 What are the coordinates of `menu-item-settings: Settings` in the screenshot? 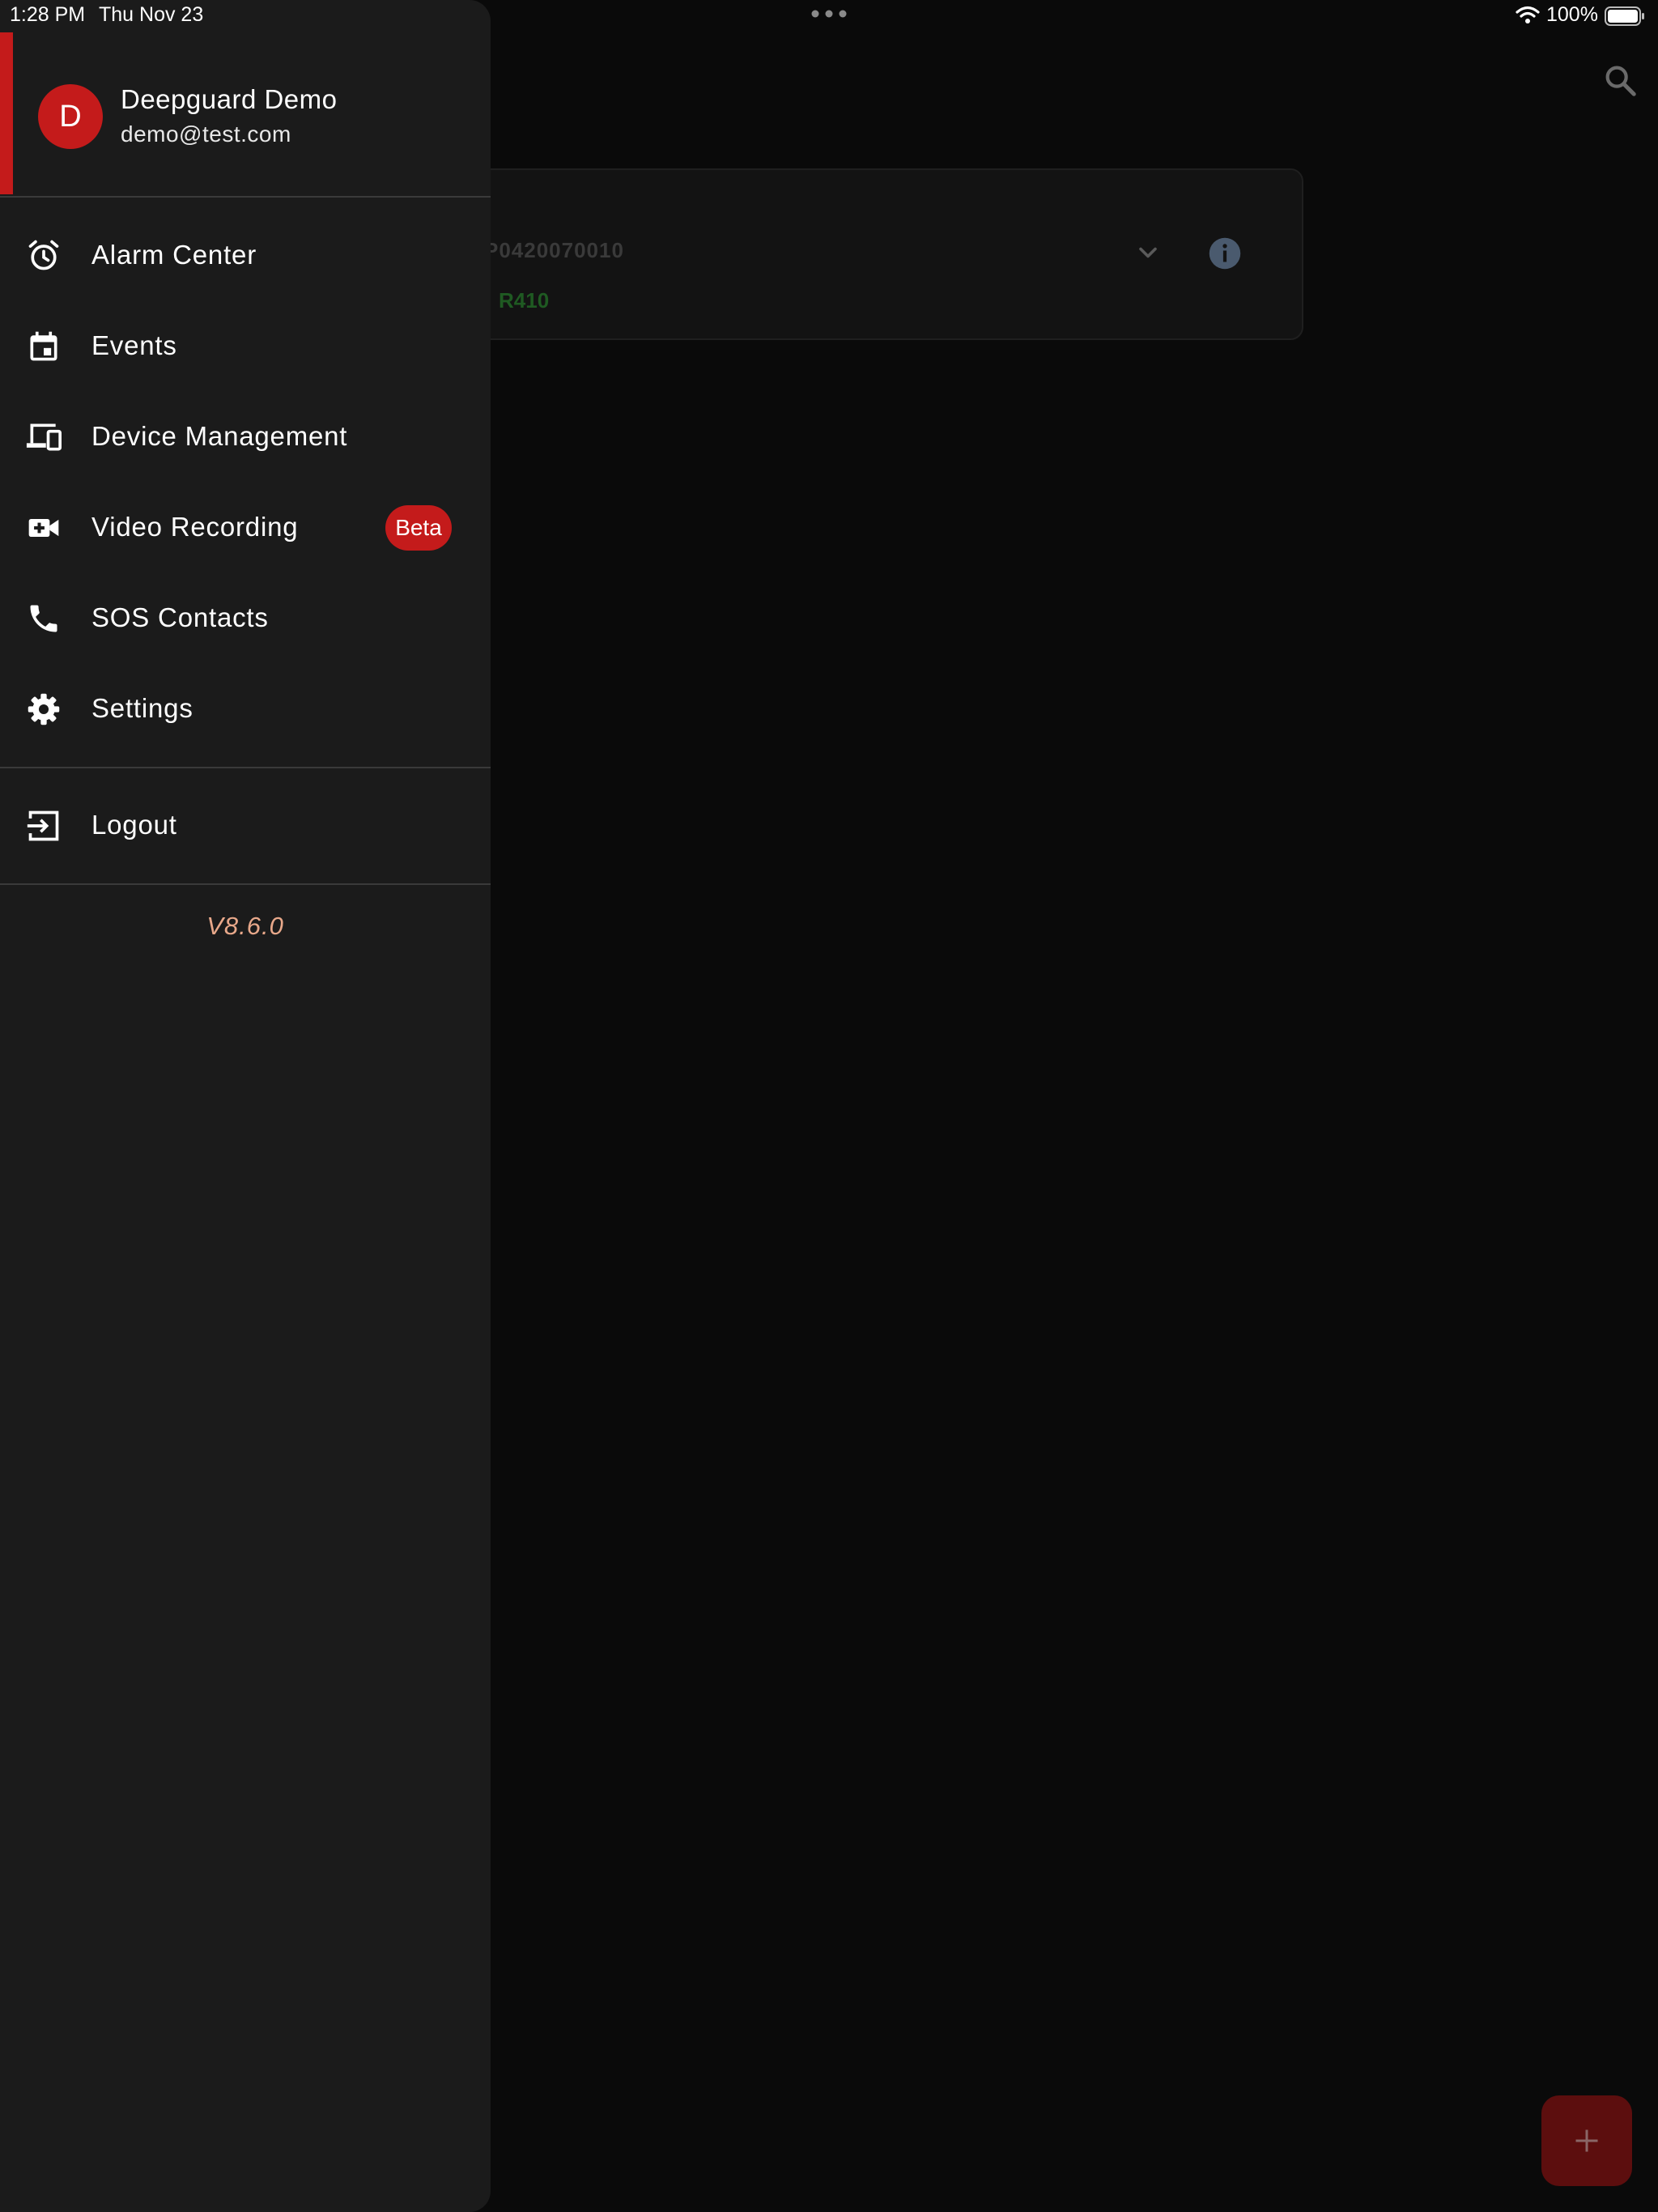 It's located at (245, 710).